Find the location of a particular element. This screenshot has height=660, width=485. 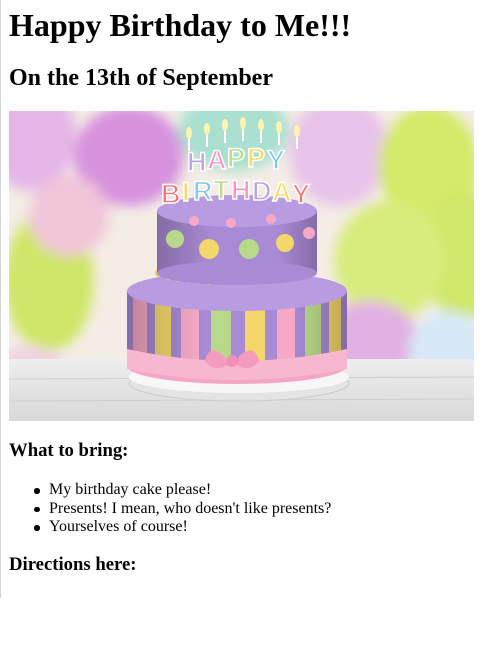

svg-text: I is located at coordinates (186, 192).